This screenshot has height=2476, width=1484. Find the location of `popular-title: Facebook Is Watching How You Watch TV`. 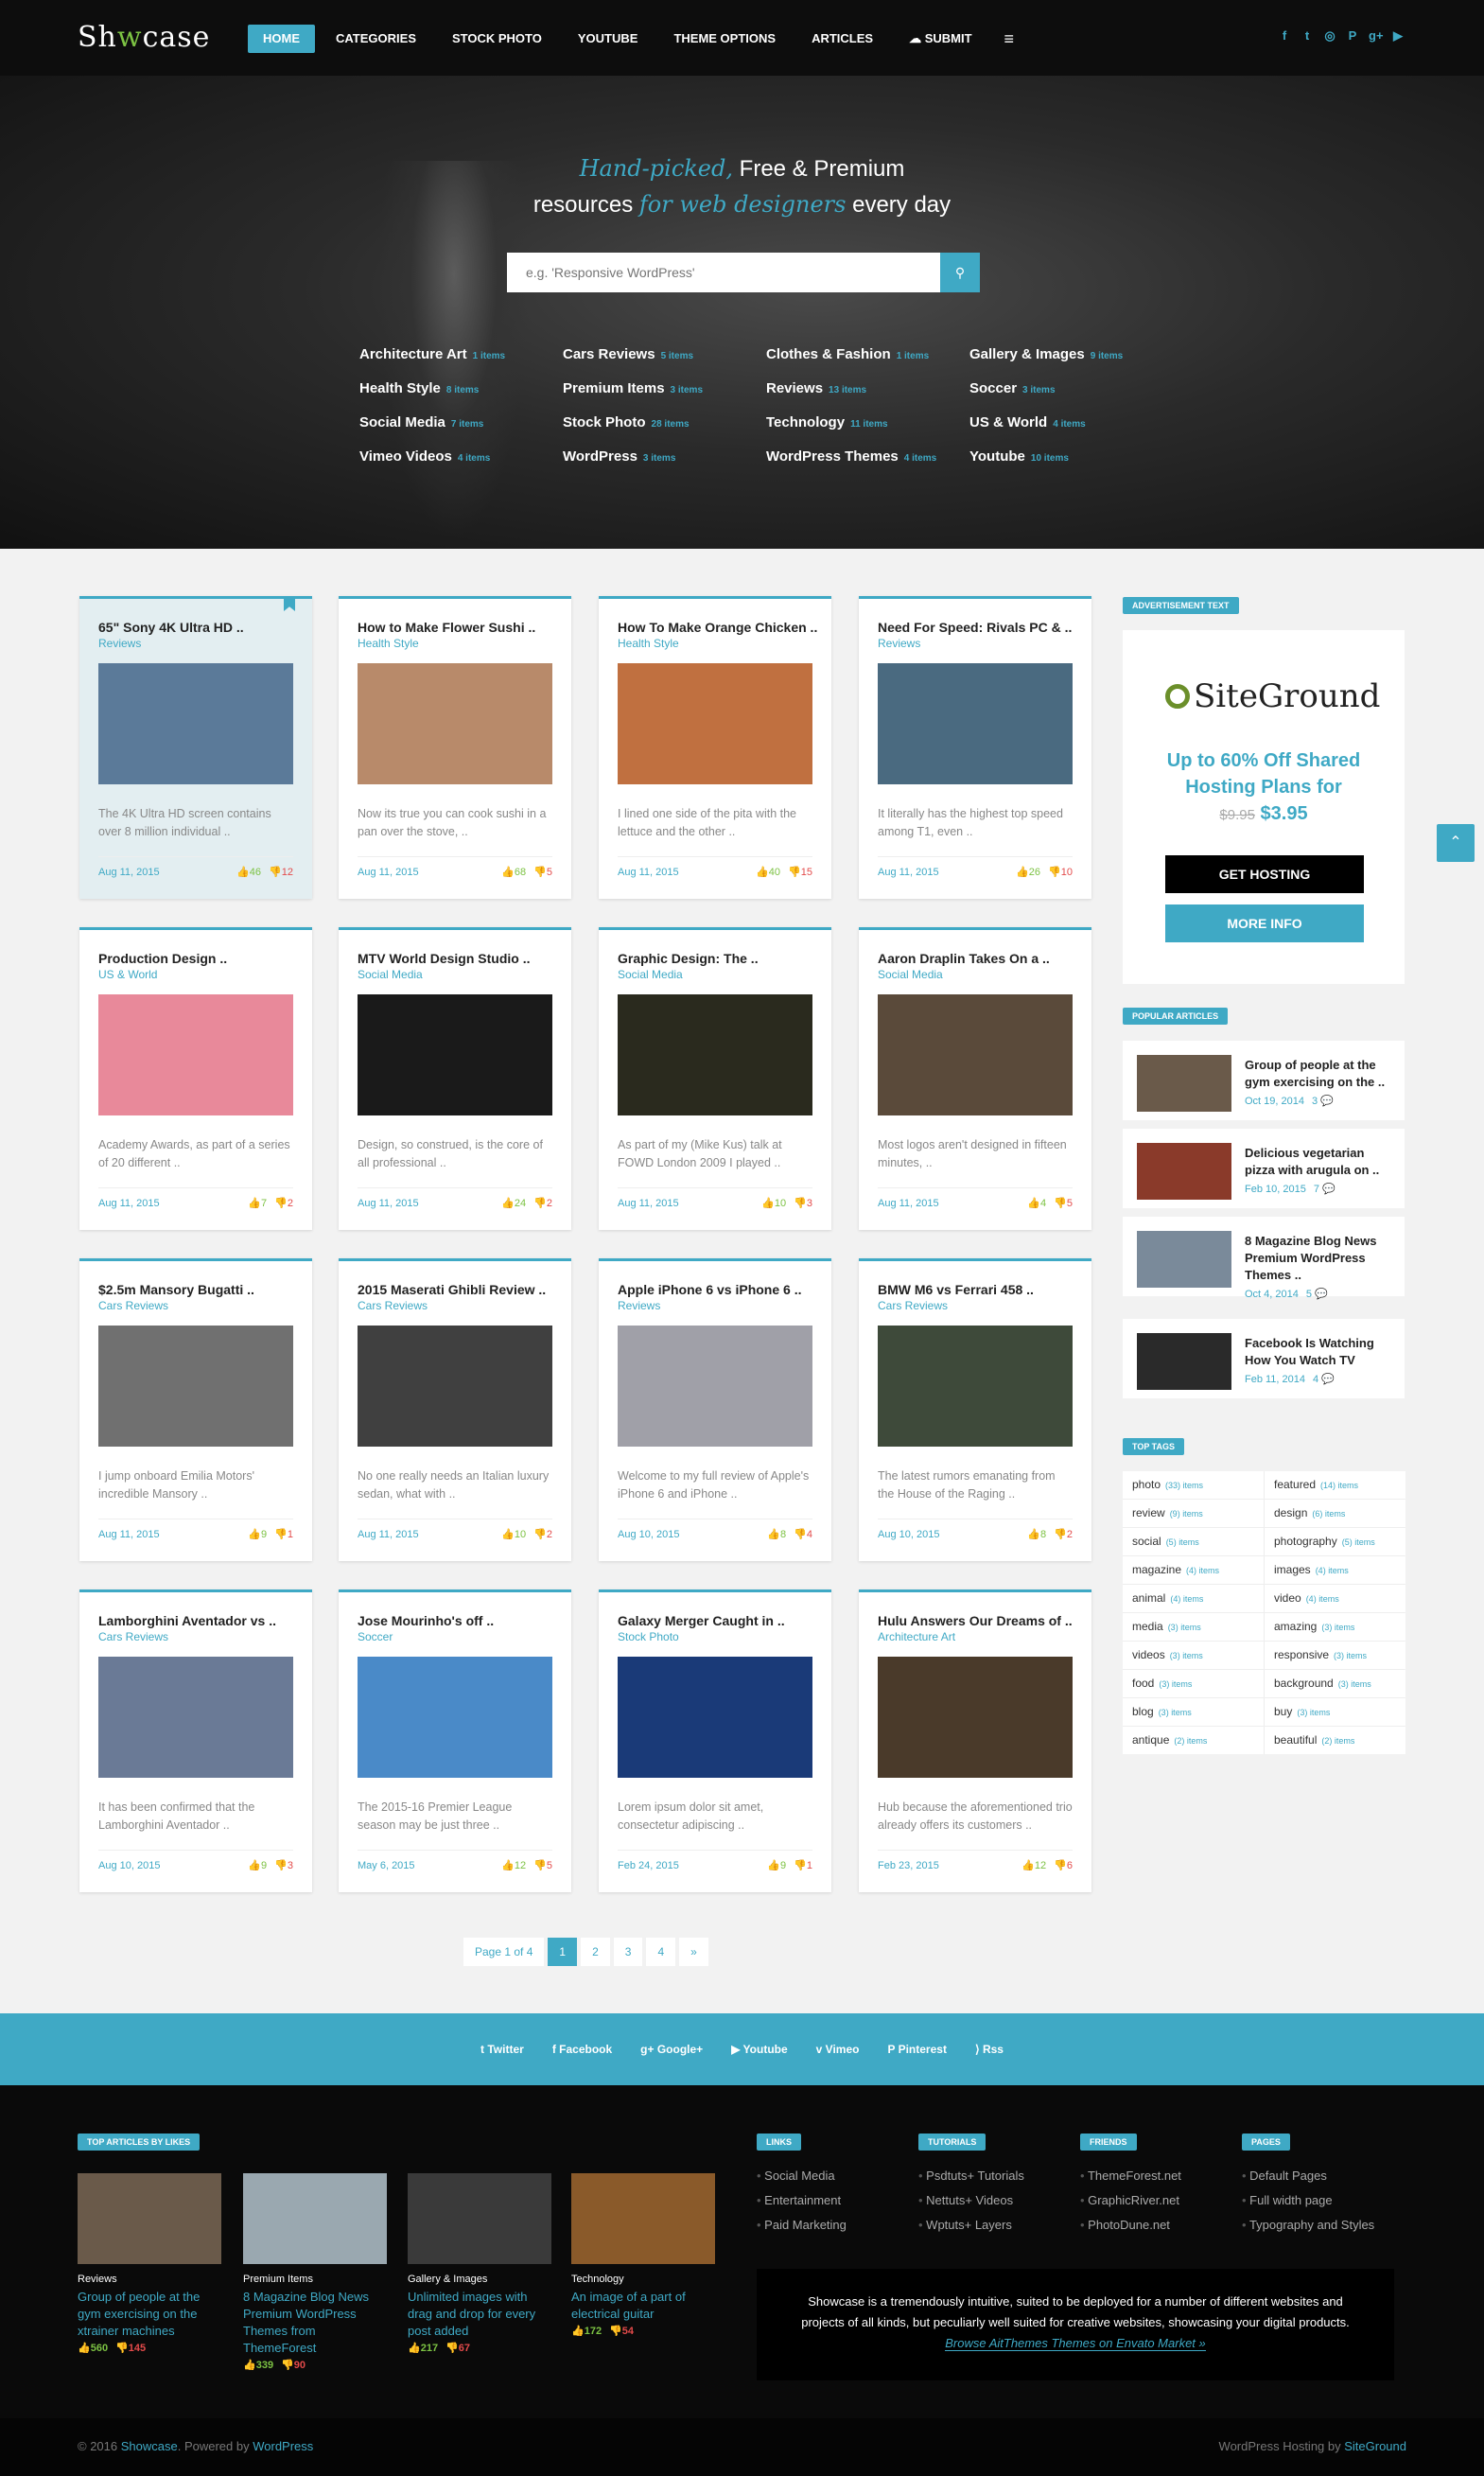

popular-title: Facebook Is Watching How You Watch TV is located at coordinates (1318, 1352).